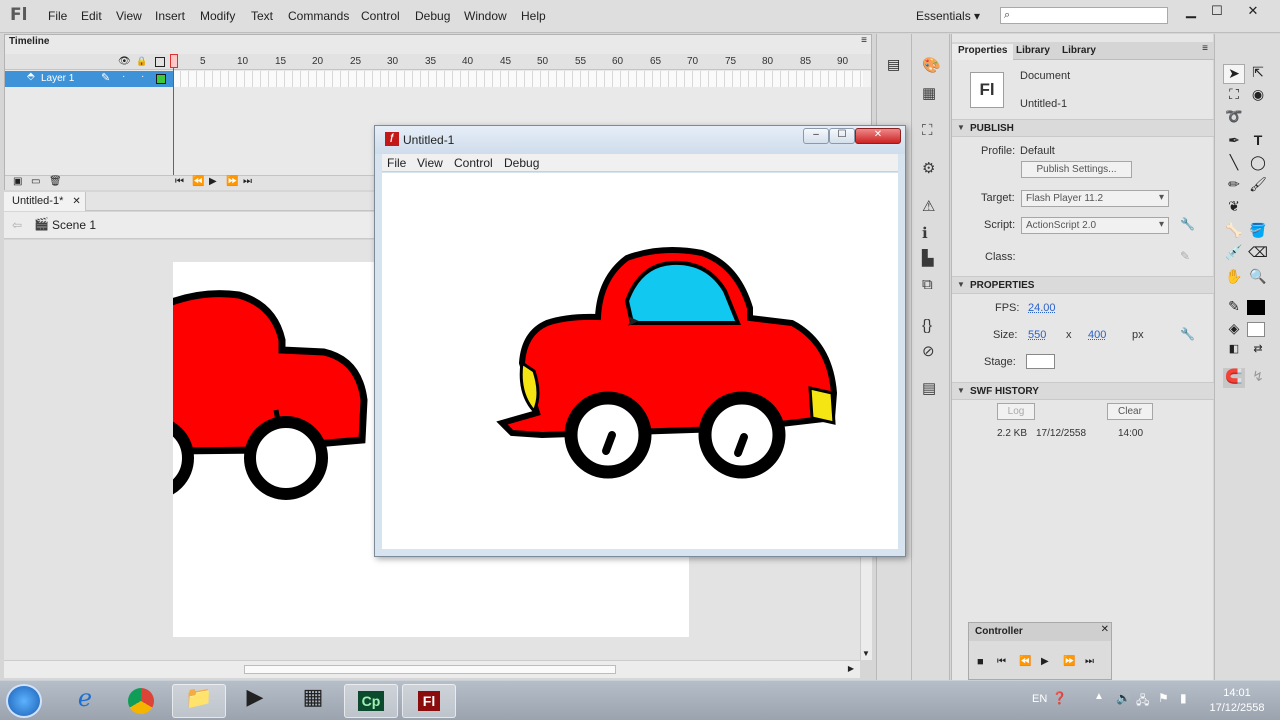  I want to click on clear-button: Clear, so click(1130, 411).